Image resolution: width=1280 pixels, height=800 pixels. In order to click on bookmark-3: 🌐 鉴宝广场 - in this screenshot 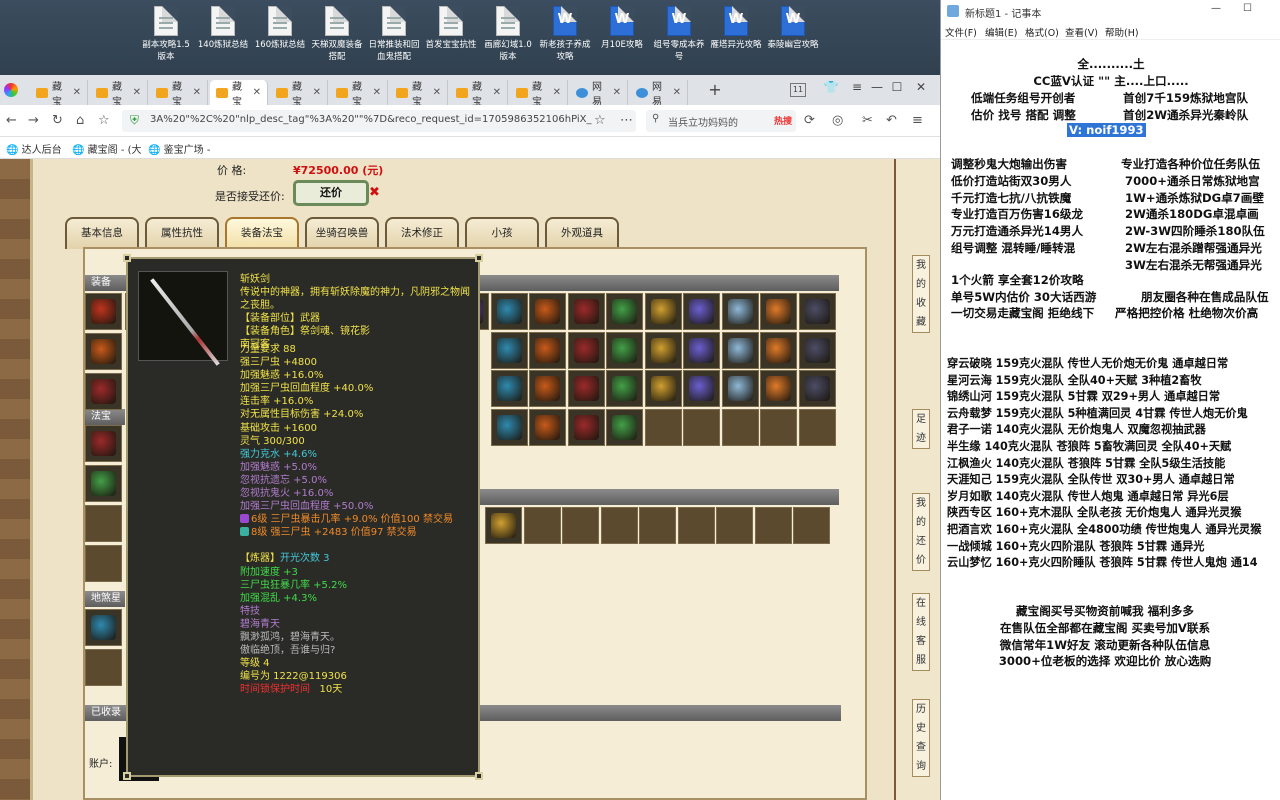, I will do `click(179, 148)`.